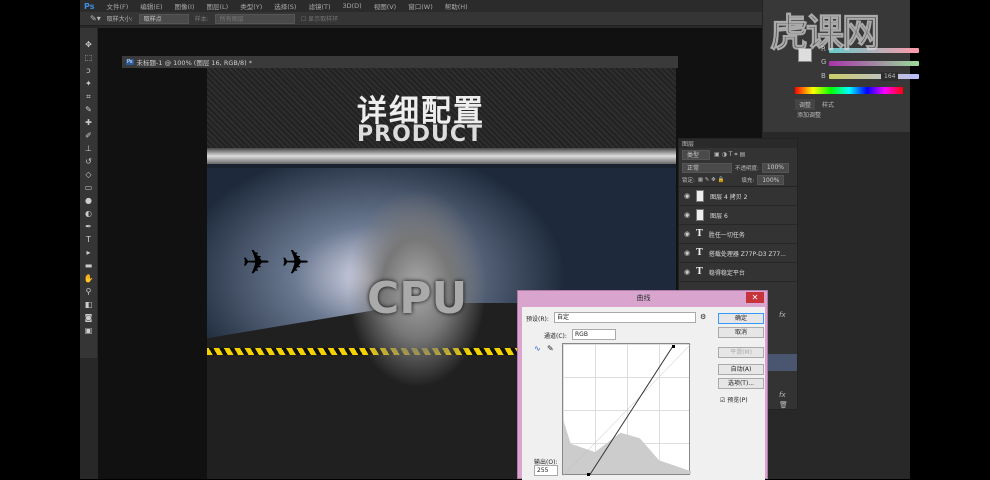  What do you see at coordinates (88, 110) in the screenshot?
I see `eyedropper-tool-icon: ✎` at bounding box center [88, 110].